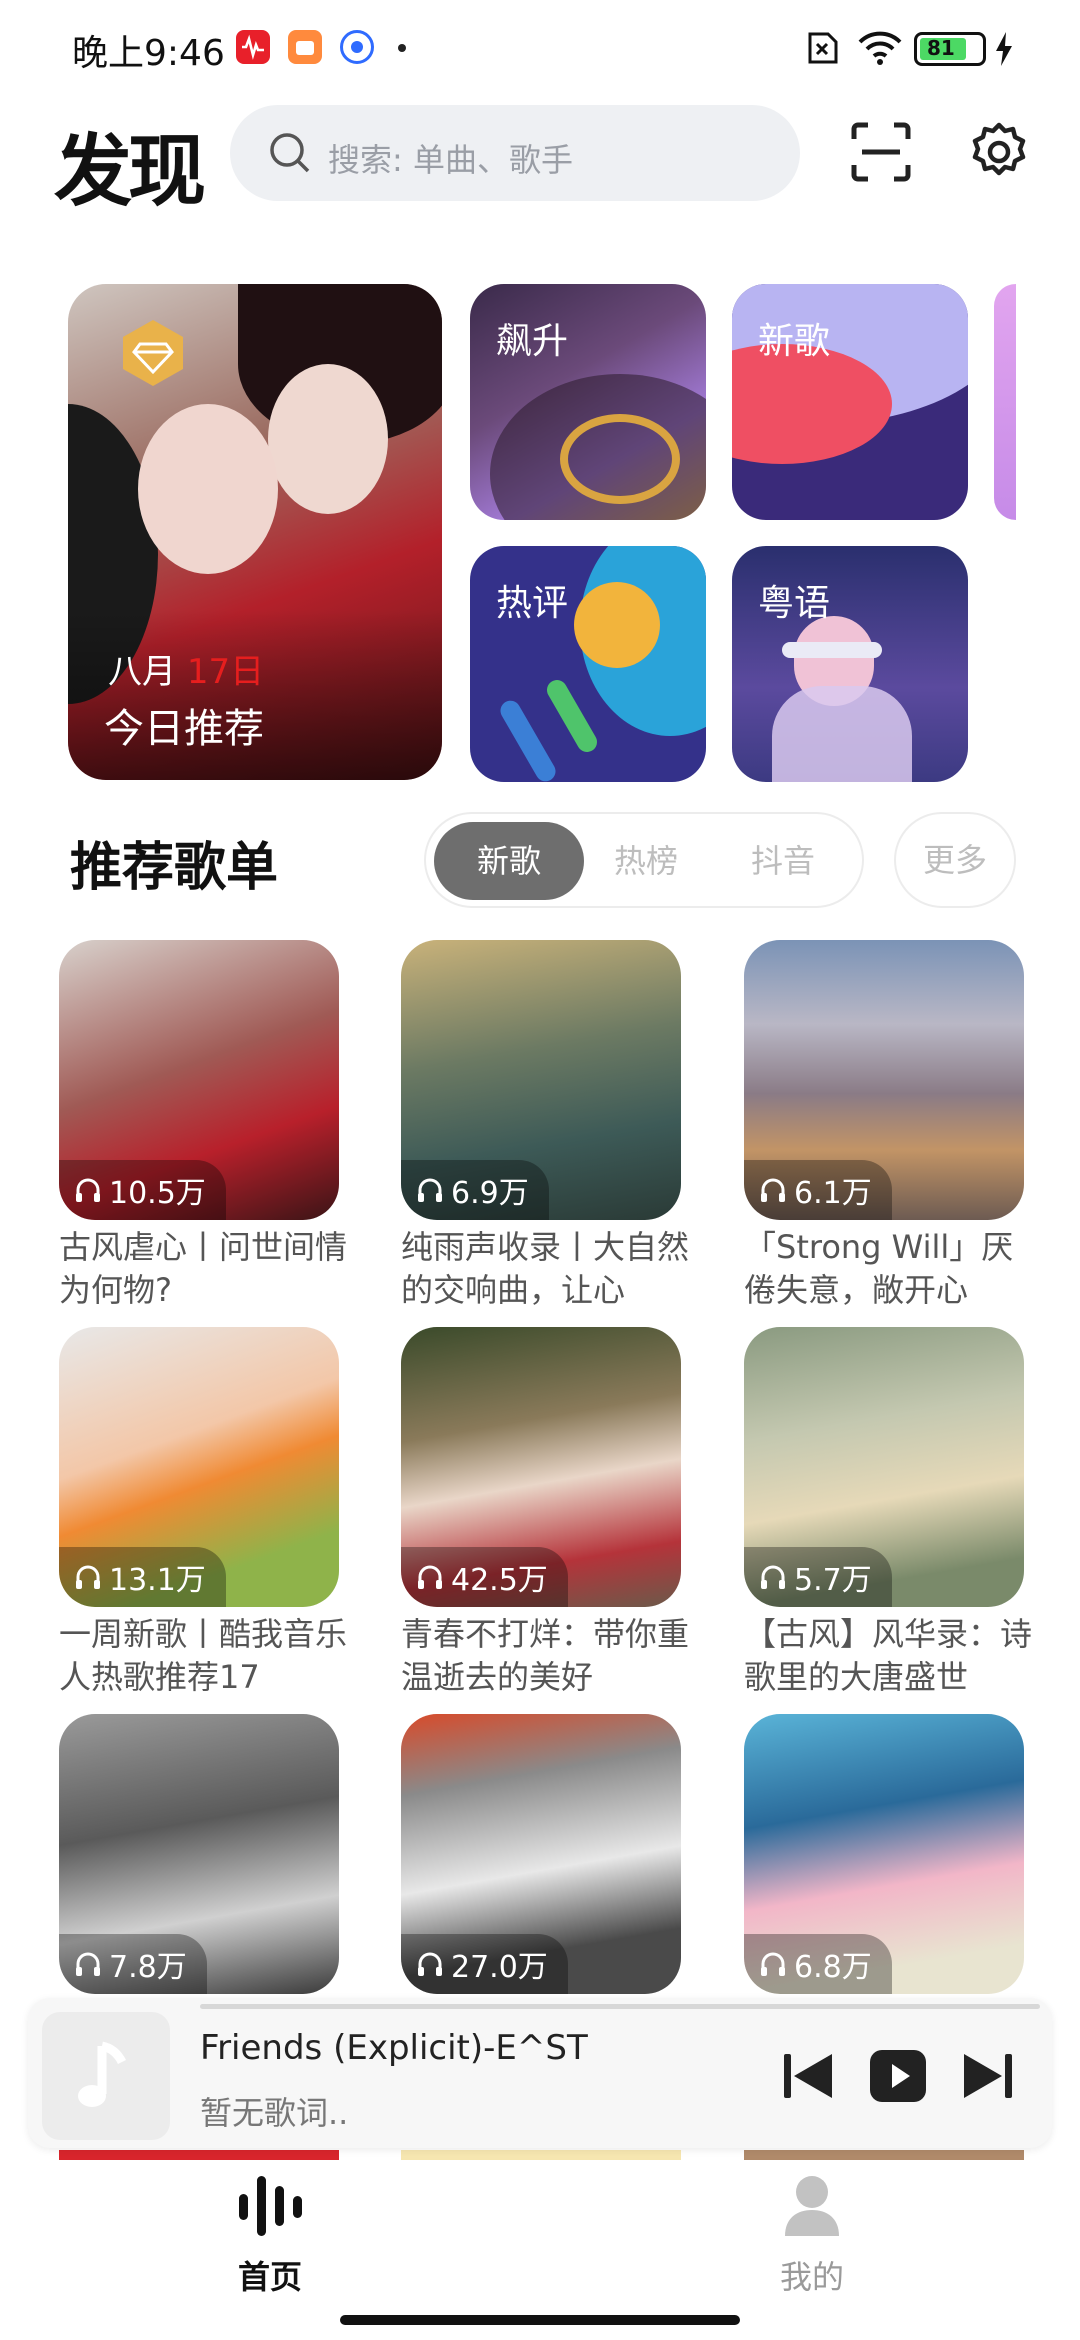 This screenshot has width=1080, height=2340. I want to click on nav-item-home: 首页, so click(270, 2234).